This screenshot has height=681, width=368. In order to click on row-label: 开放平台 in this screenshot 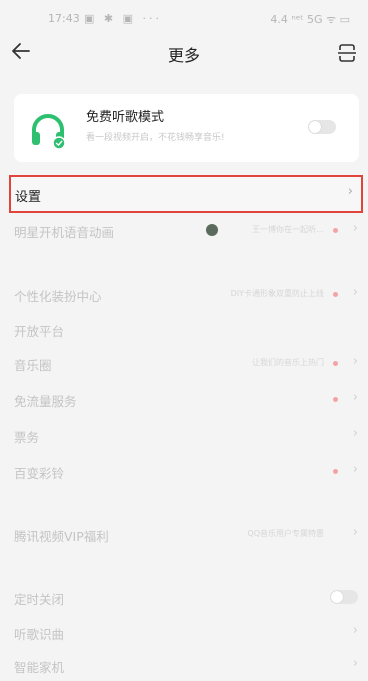, I will do `click(39, 331)`.